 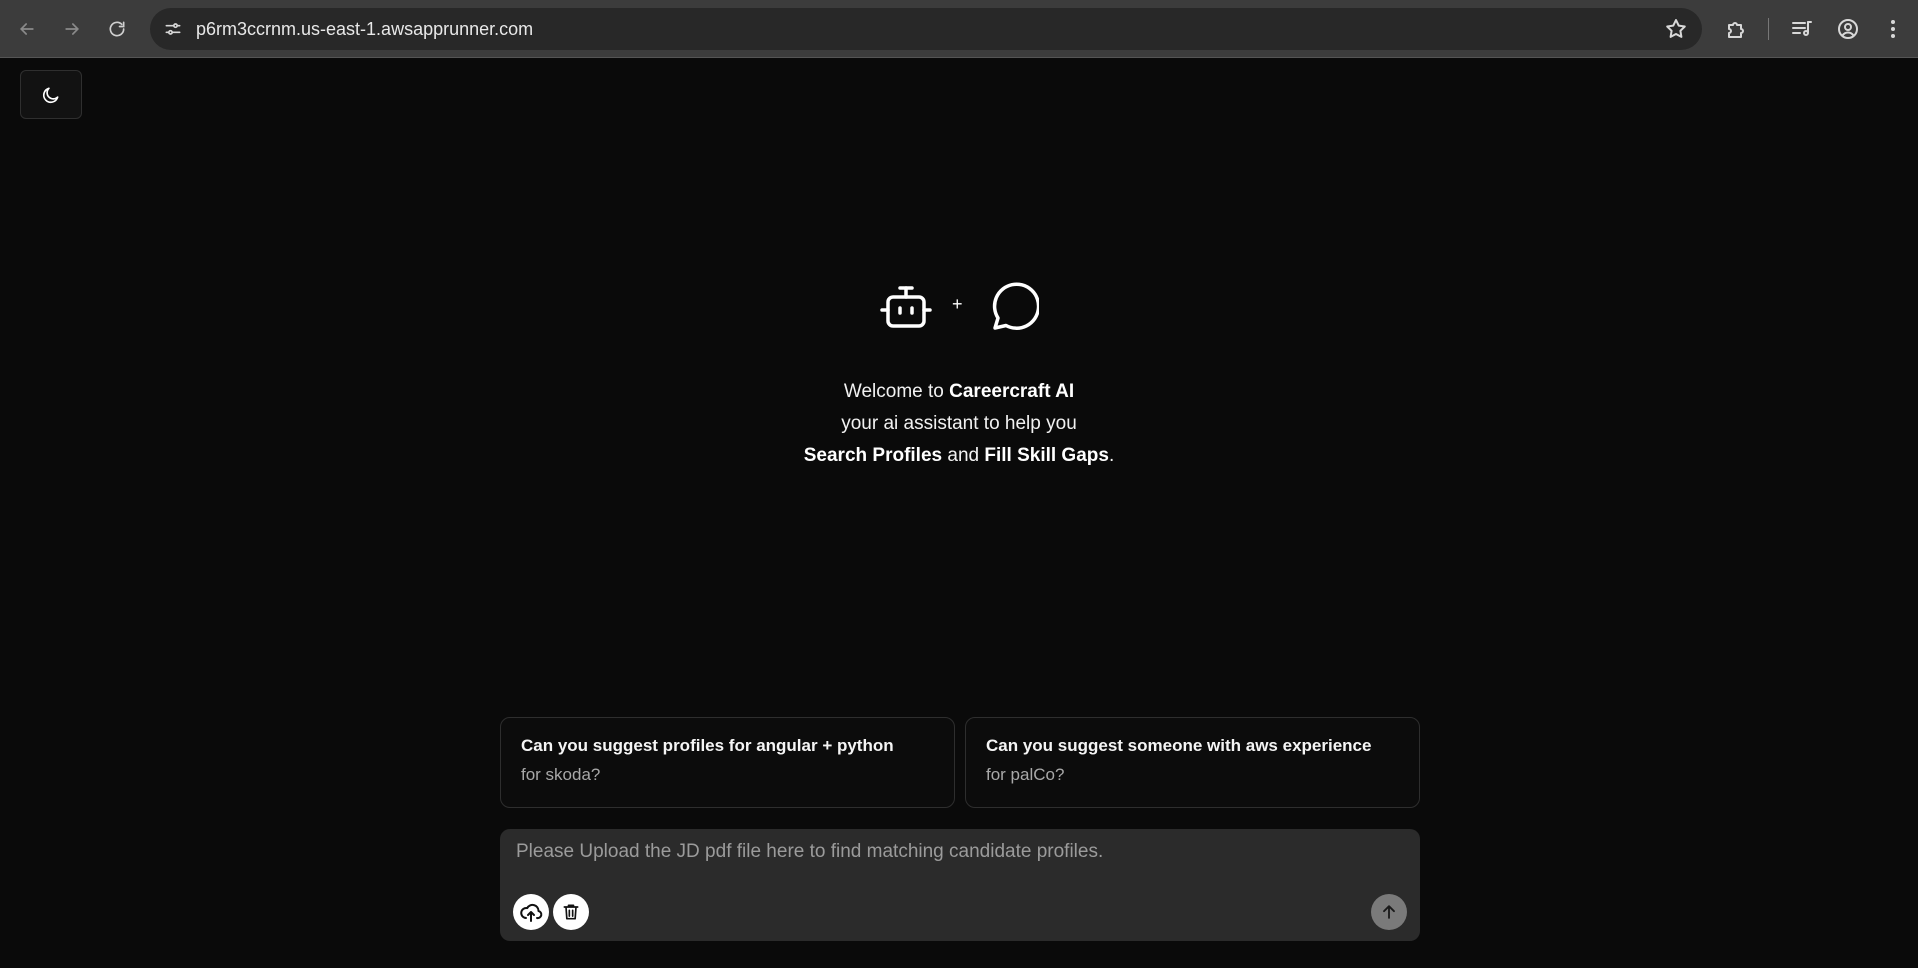 I want to click on url-text: p6rm3ccrnm.us-east-1.awsapprunner.com, so click(x=365, y=29).